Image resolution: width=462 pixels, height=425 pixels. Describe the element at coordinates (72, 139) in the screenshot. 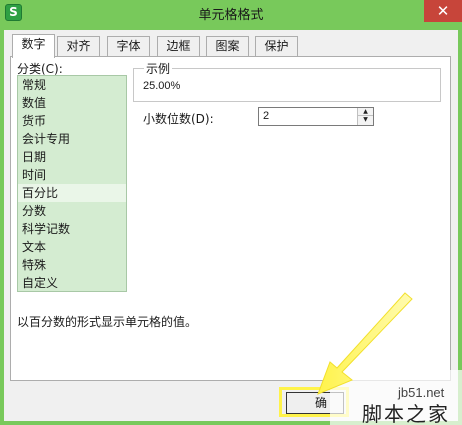

I see `category-item: 会计专用` at that location.